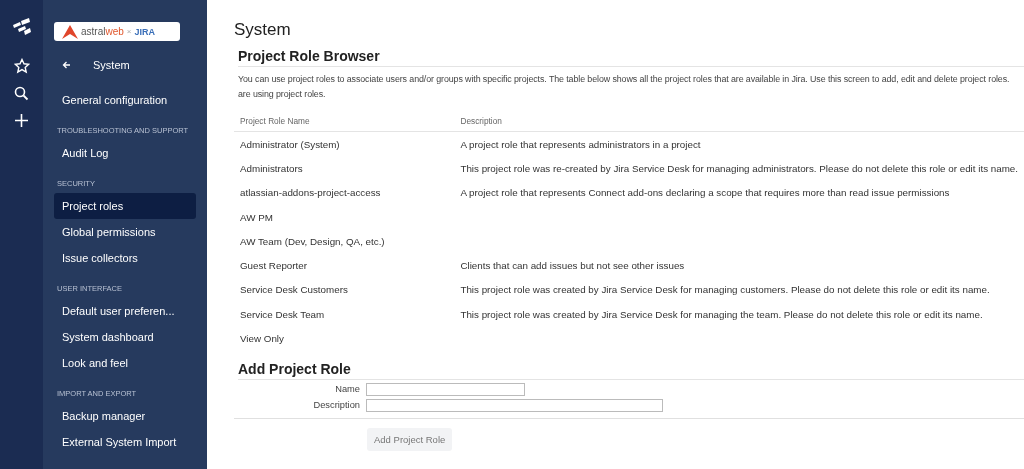 This screenshot has width=1024, height=469. What do you see at coordinates (125, 337) in the screenshot?
I see `sidebar-item: System dashboard` at bounding box center [125, 337].